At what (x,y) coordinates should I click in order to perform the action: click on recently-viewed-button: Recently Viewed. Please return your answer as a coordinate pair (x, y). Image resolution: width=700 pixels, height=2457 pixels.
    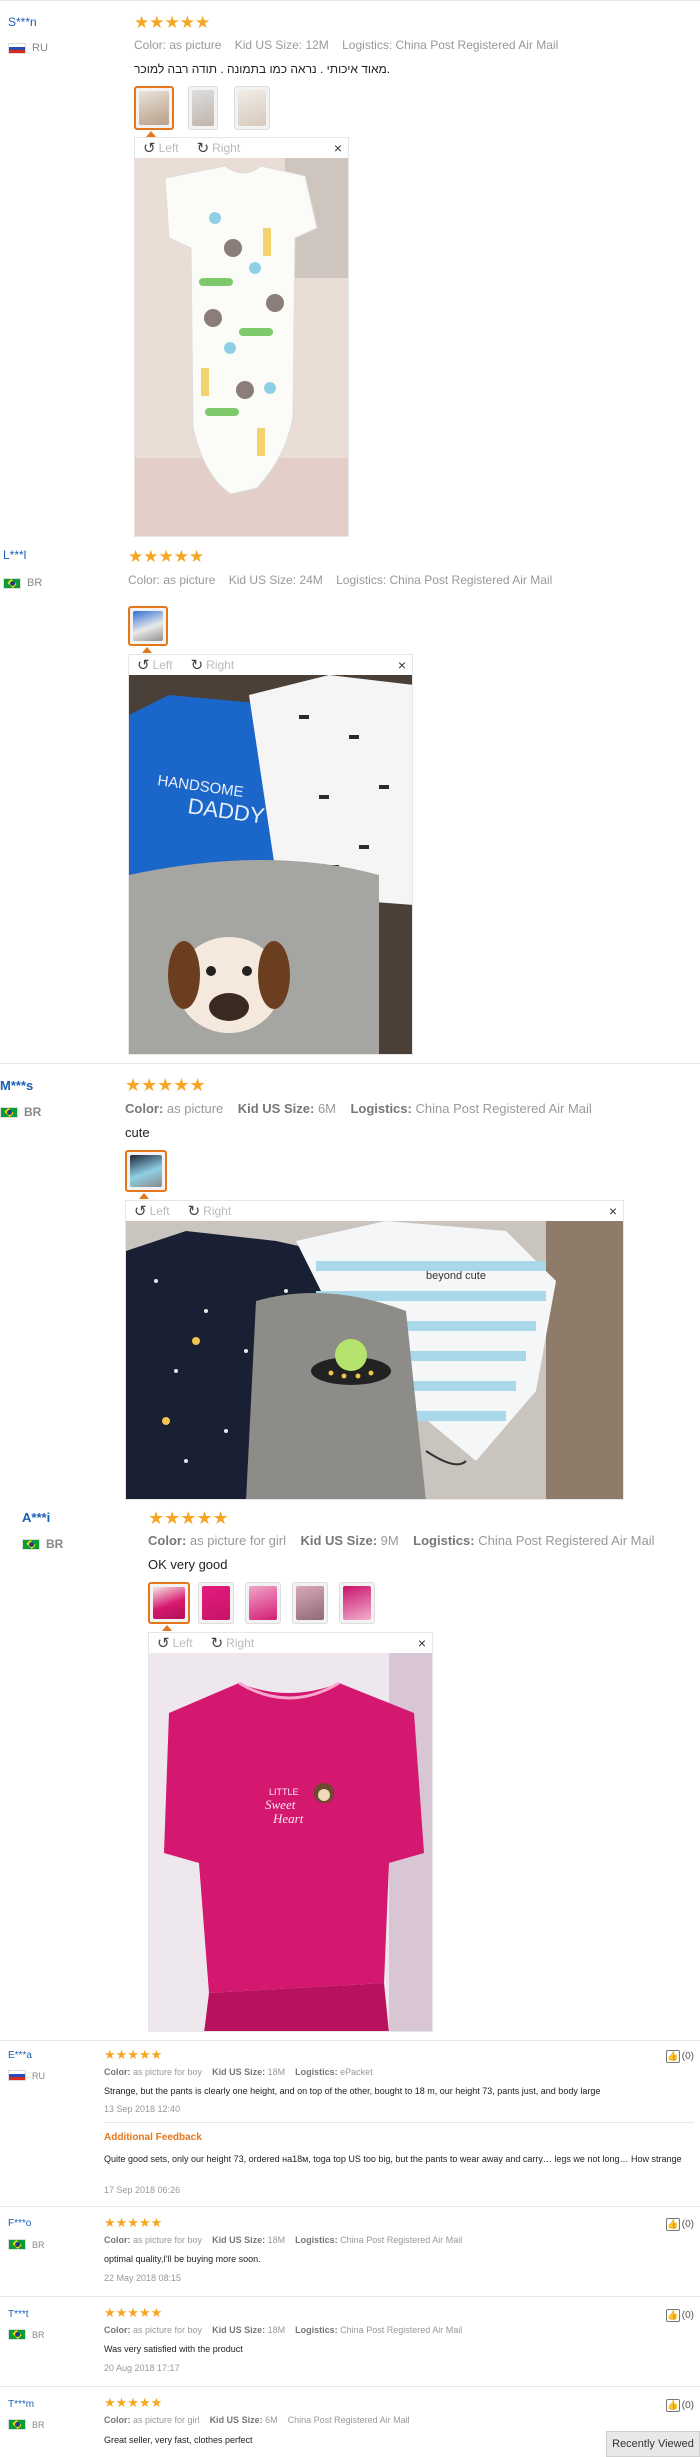
    Looking at the image, I should click on (653, 2444).